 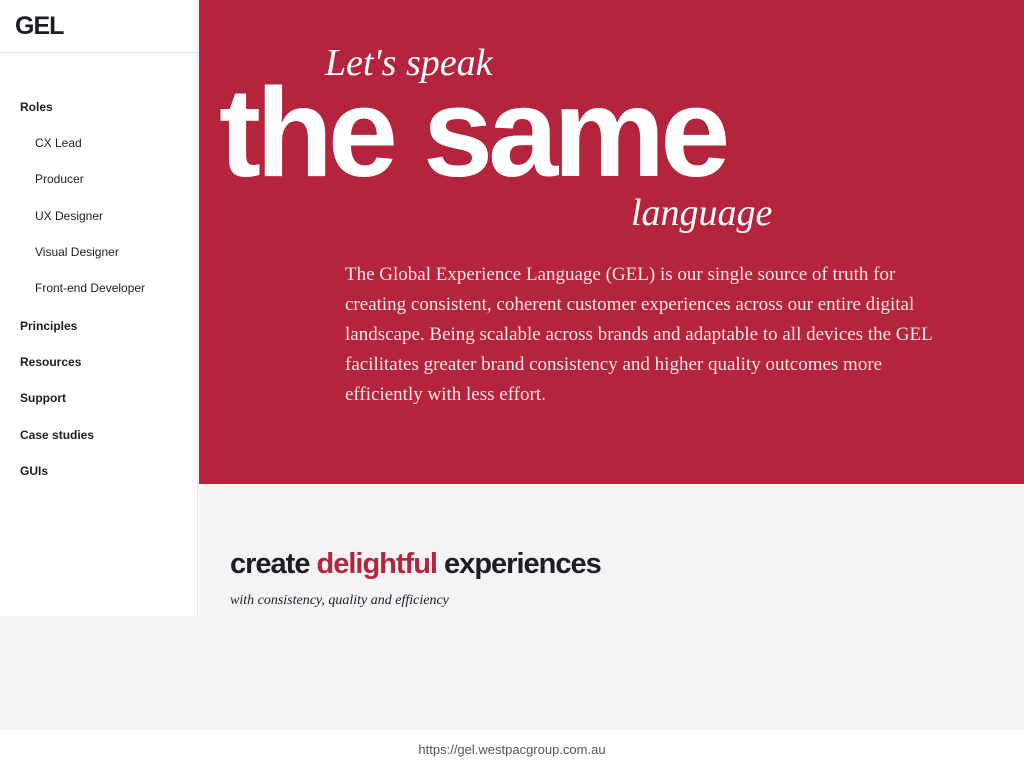 What do you see at coordinates (273, 564) in the screenshot?
I see `section-title-part1: create` at bounding box center [273, 564].